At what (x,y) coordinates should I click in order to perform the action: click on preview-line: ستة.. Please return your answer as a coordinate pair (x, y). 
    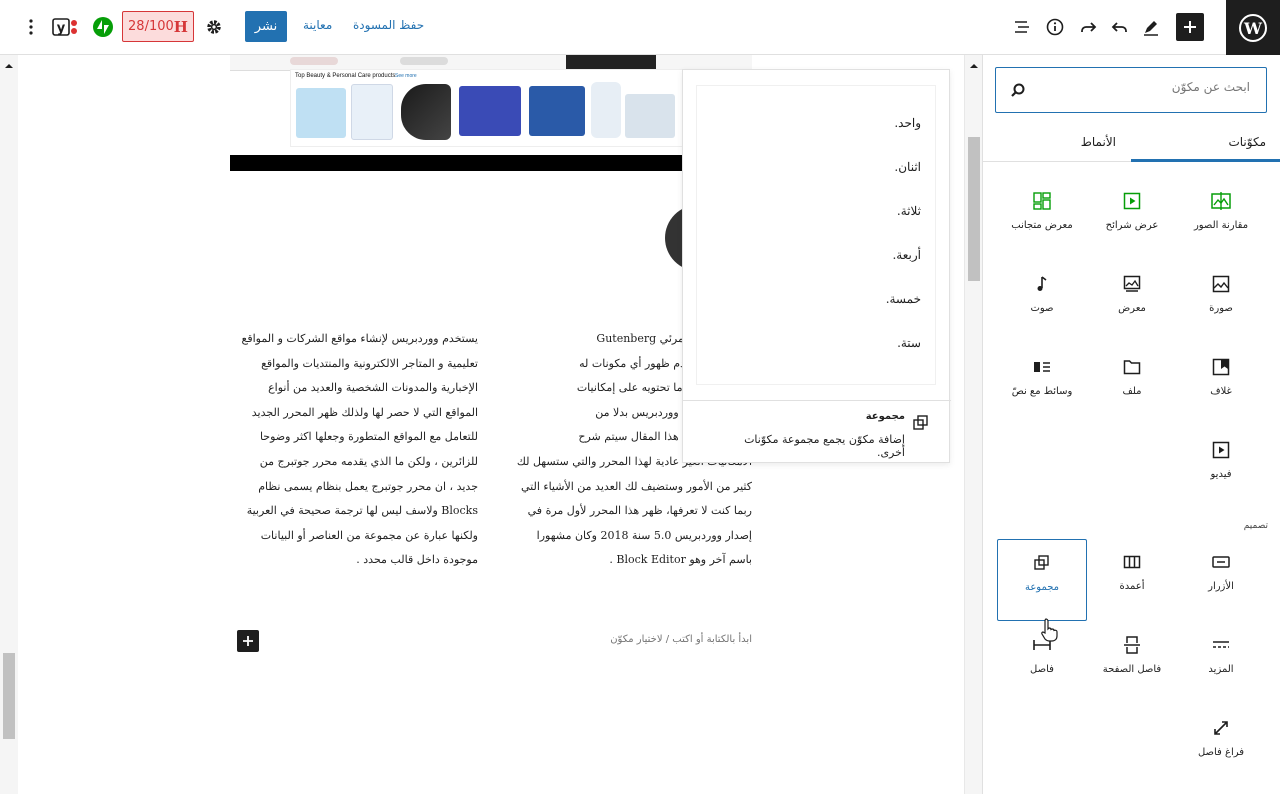
    Looking at the image, I should click on (909, 343).